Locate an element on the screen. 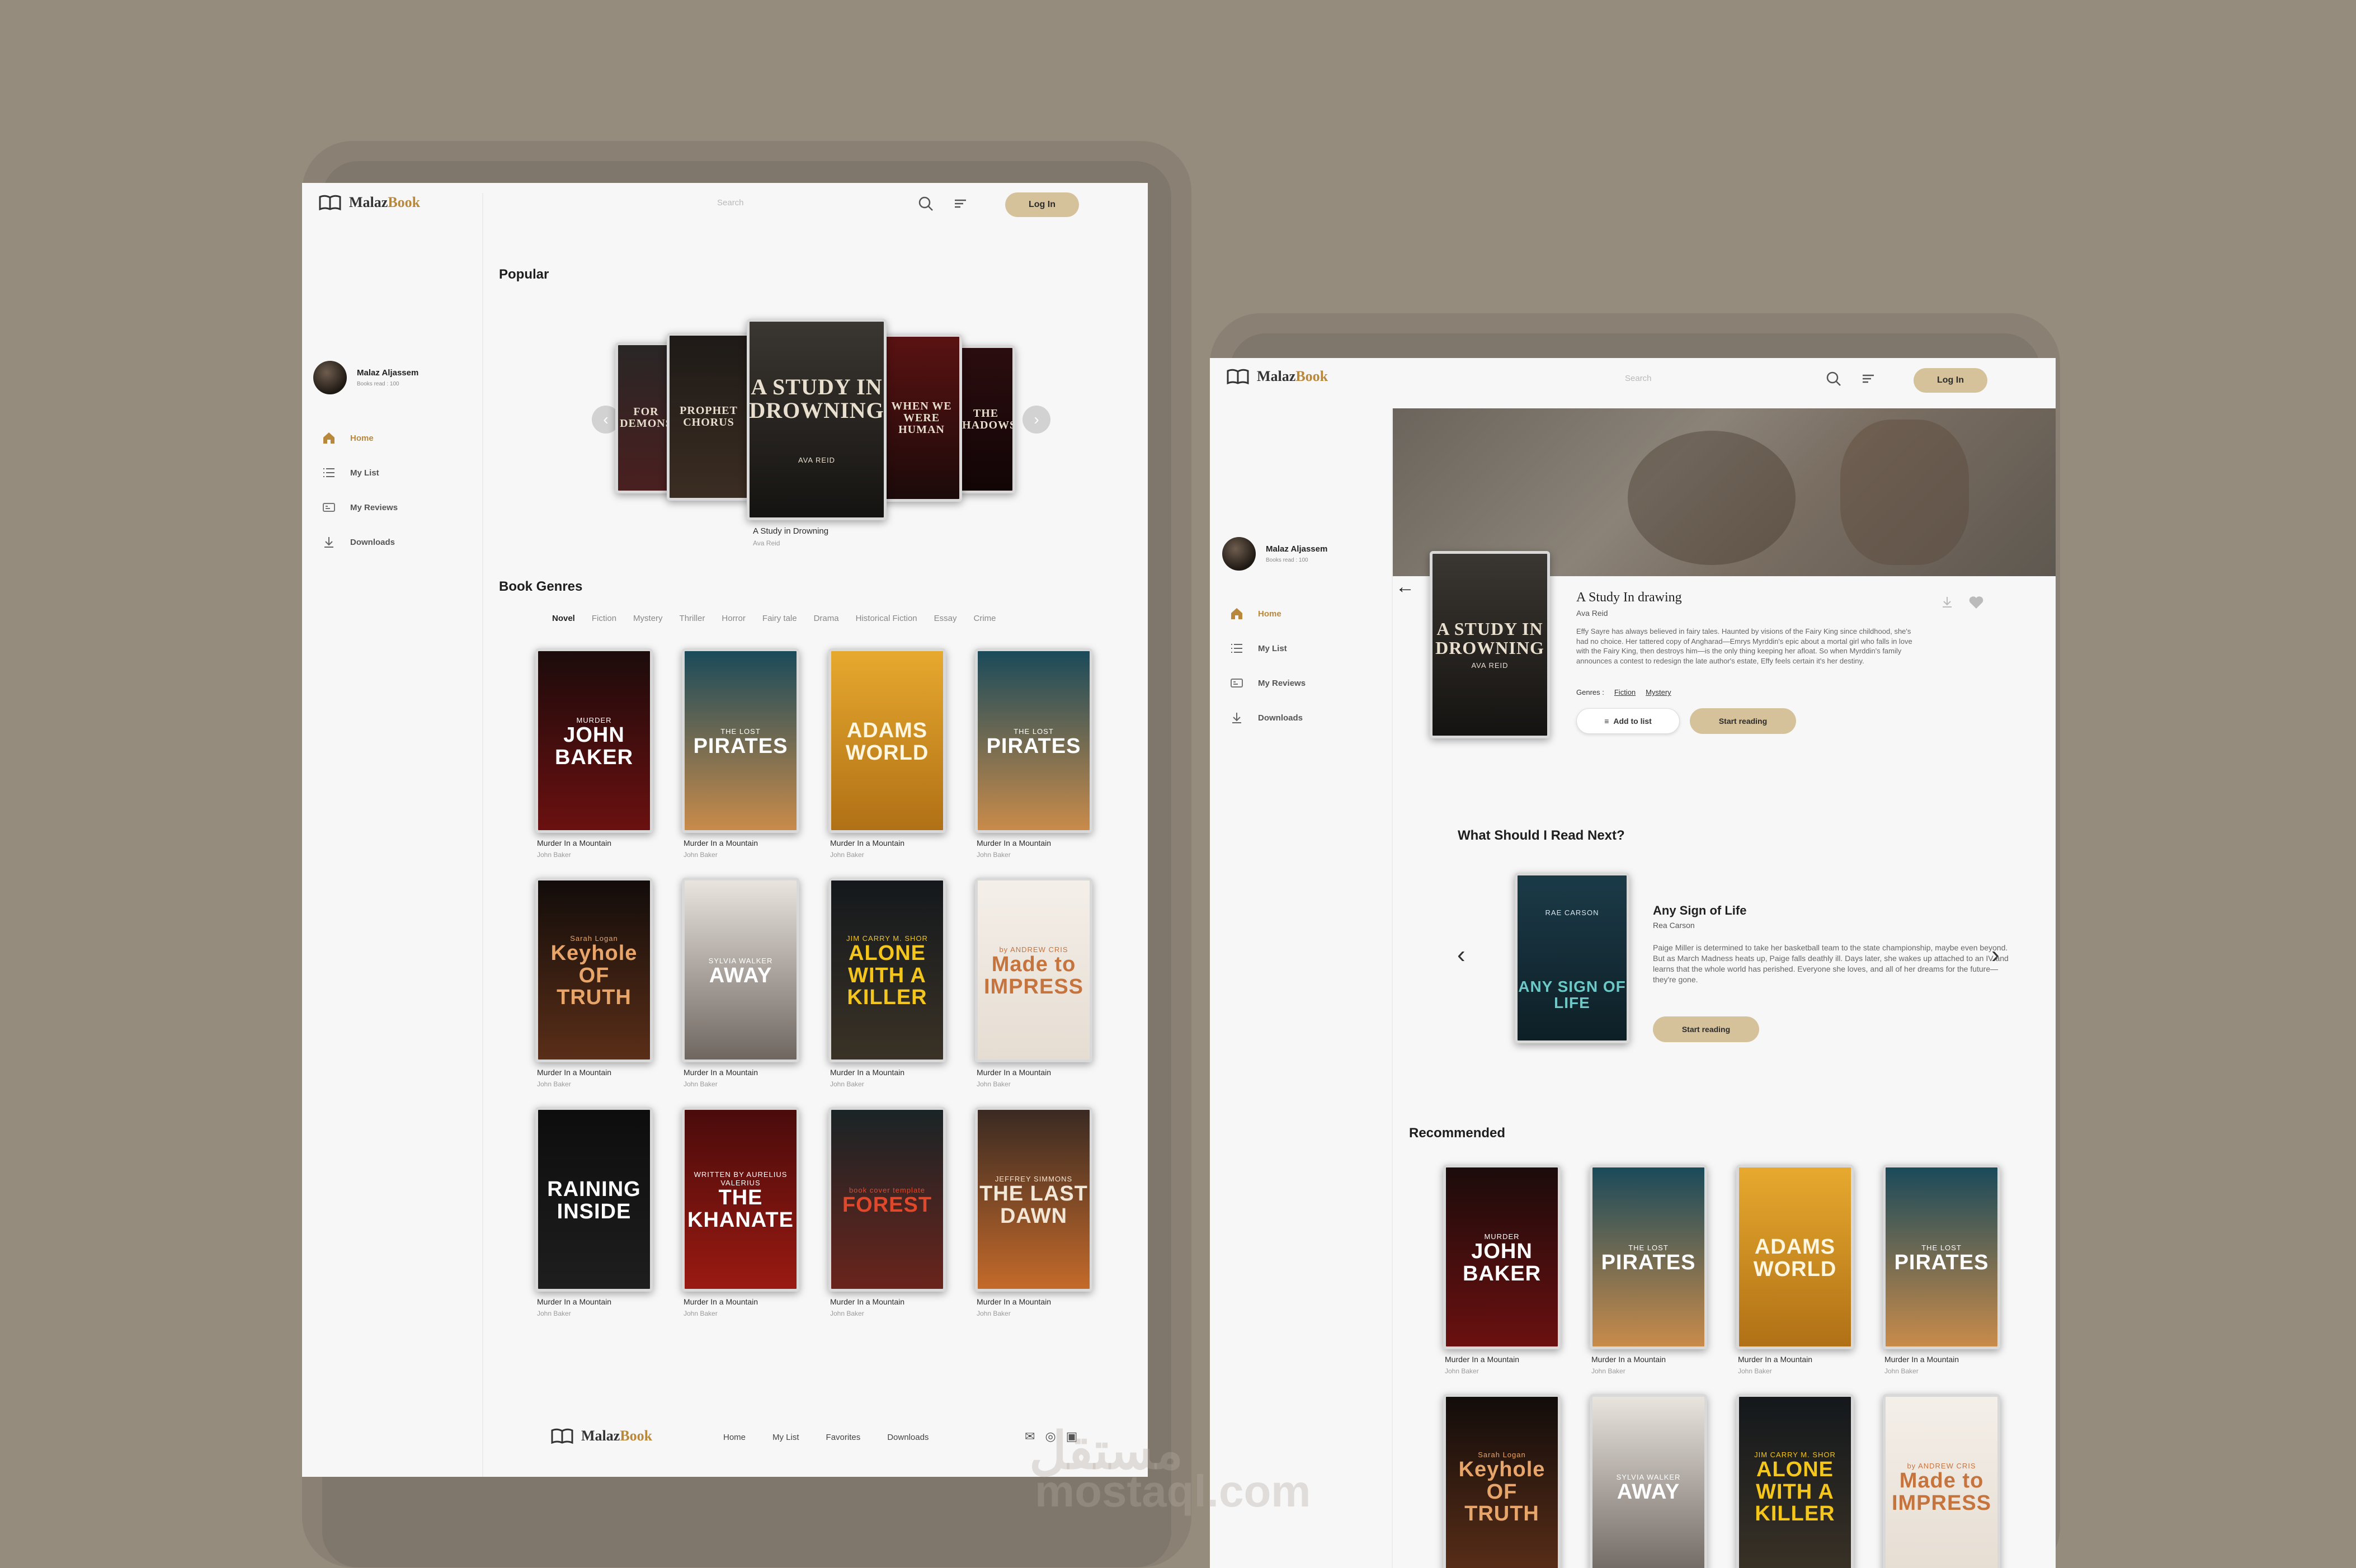 The image size is (2356, 1568). genre-tab: Thriller is located at coordinates (692, 618).